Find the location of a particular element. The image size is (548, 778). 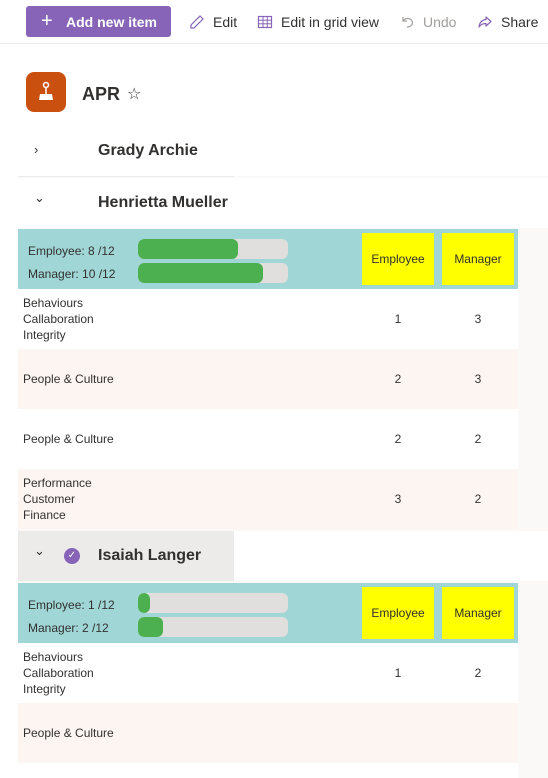

employee-score-label: Employee: 8 /12 is located at coordinates (71, 251).